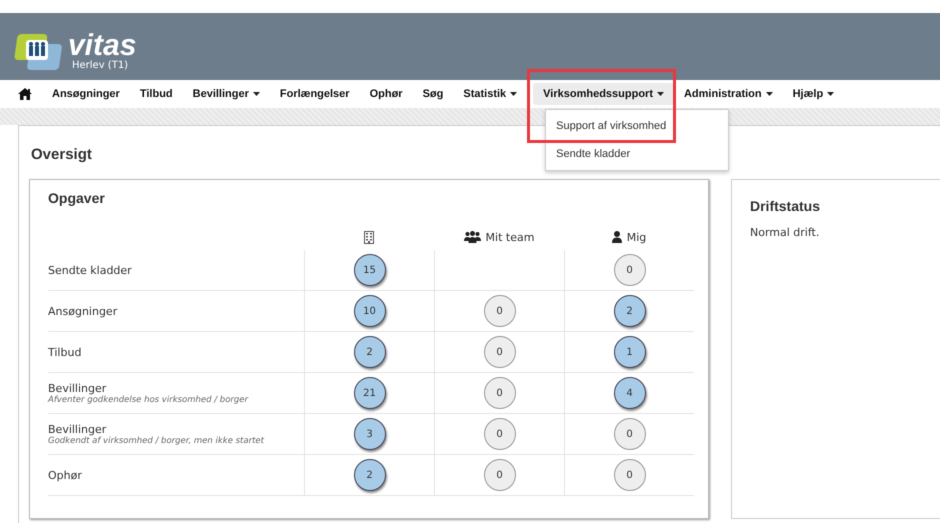 Image resolution: width=940 pixels, height=523 pixels. What do you see at coordinates (102, 46) in the screenshot?
I see `logo-wordmark: vitas` at bounding box center [102, 46].